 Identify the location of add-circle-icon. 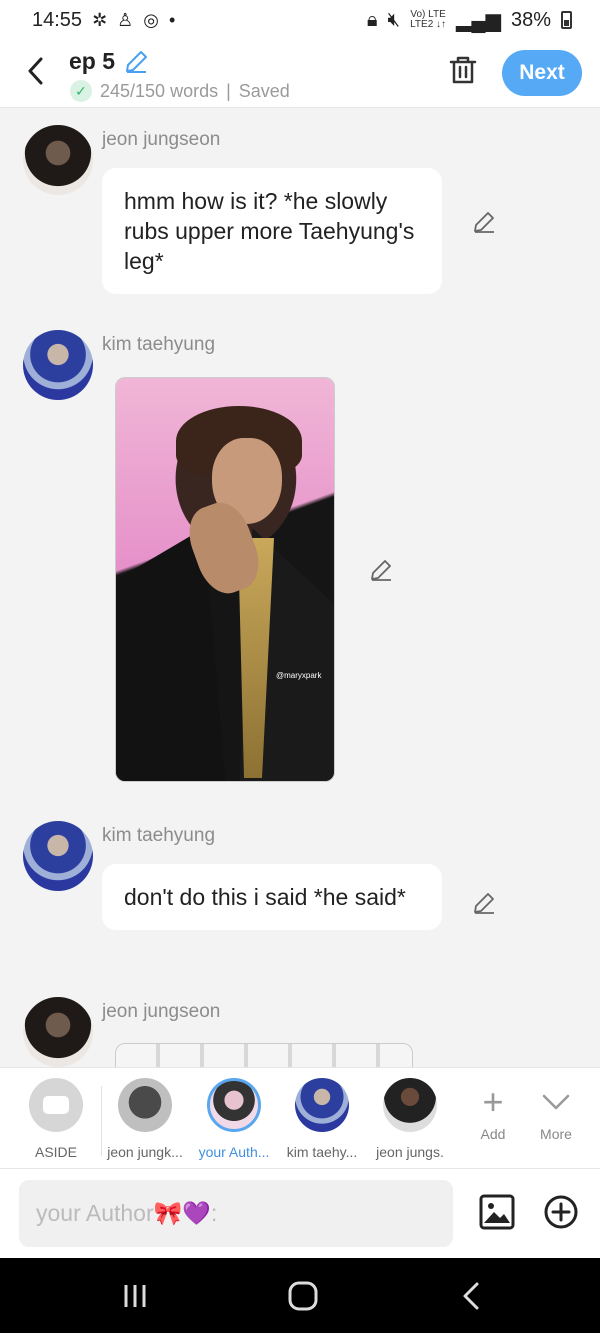
(561, 1212).